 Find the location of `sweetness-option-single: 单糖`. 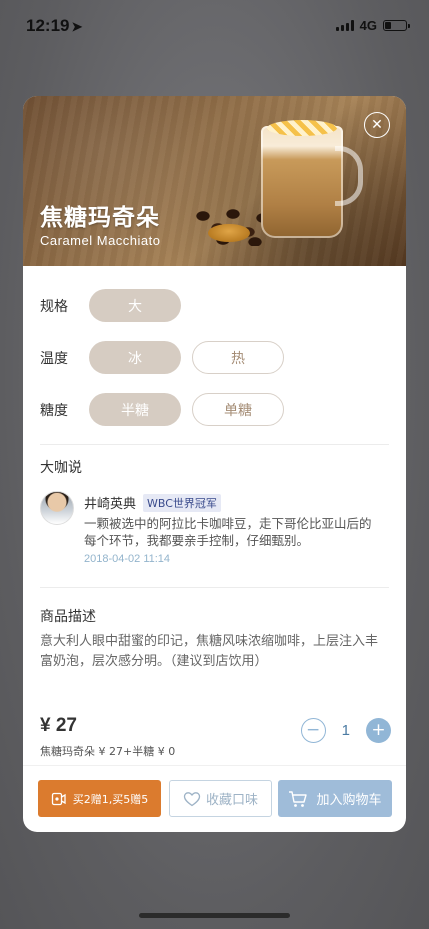

sweetness-option-single: 单糖 is located at coordinates (238, 409).